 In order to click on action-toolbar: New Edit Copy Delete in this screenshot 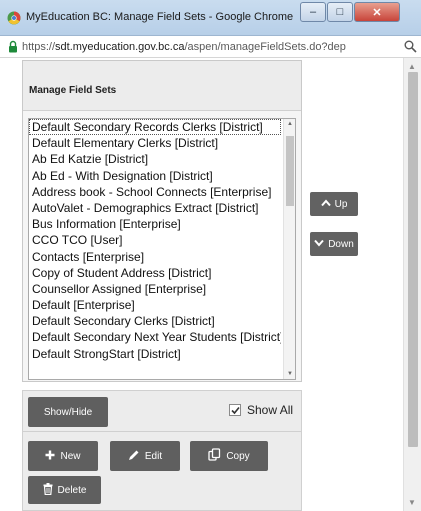, I will do `click(162, 471)`.